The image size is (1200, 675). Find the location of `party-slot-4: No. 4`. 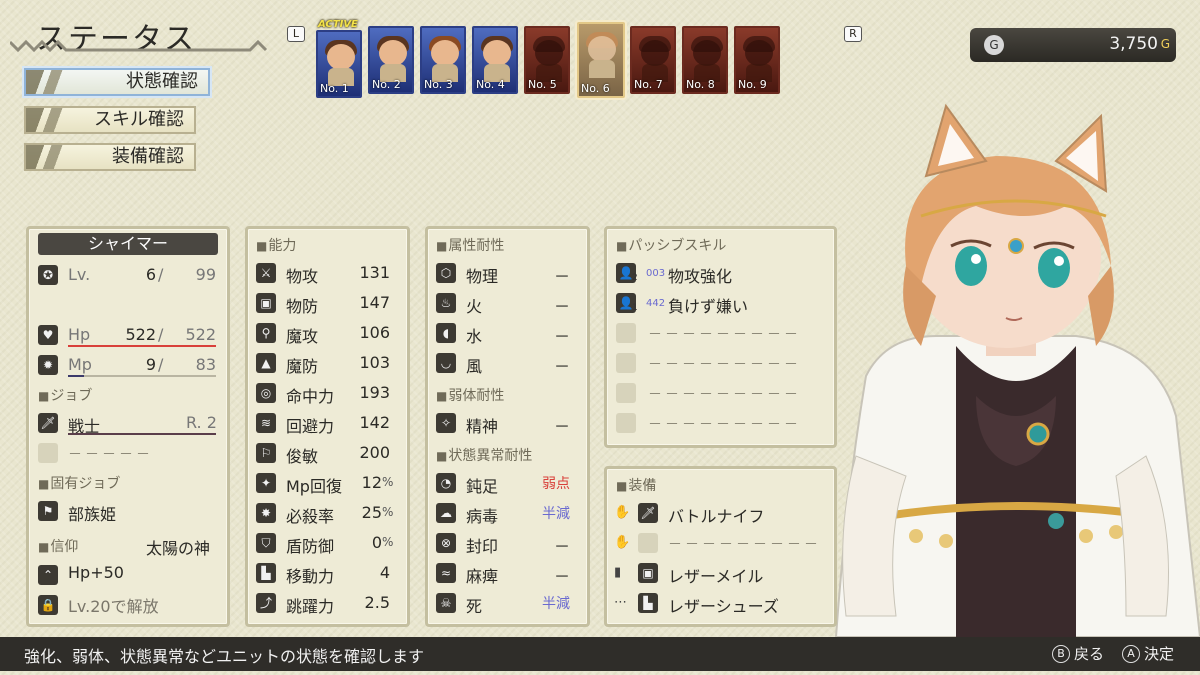

party-slot-4: No. 4 is located at coordinates (495, 60).